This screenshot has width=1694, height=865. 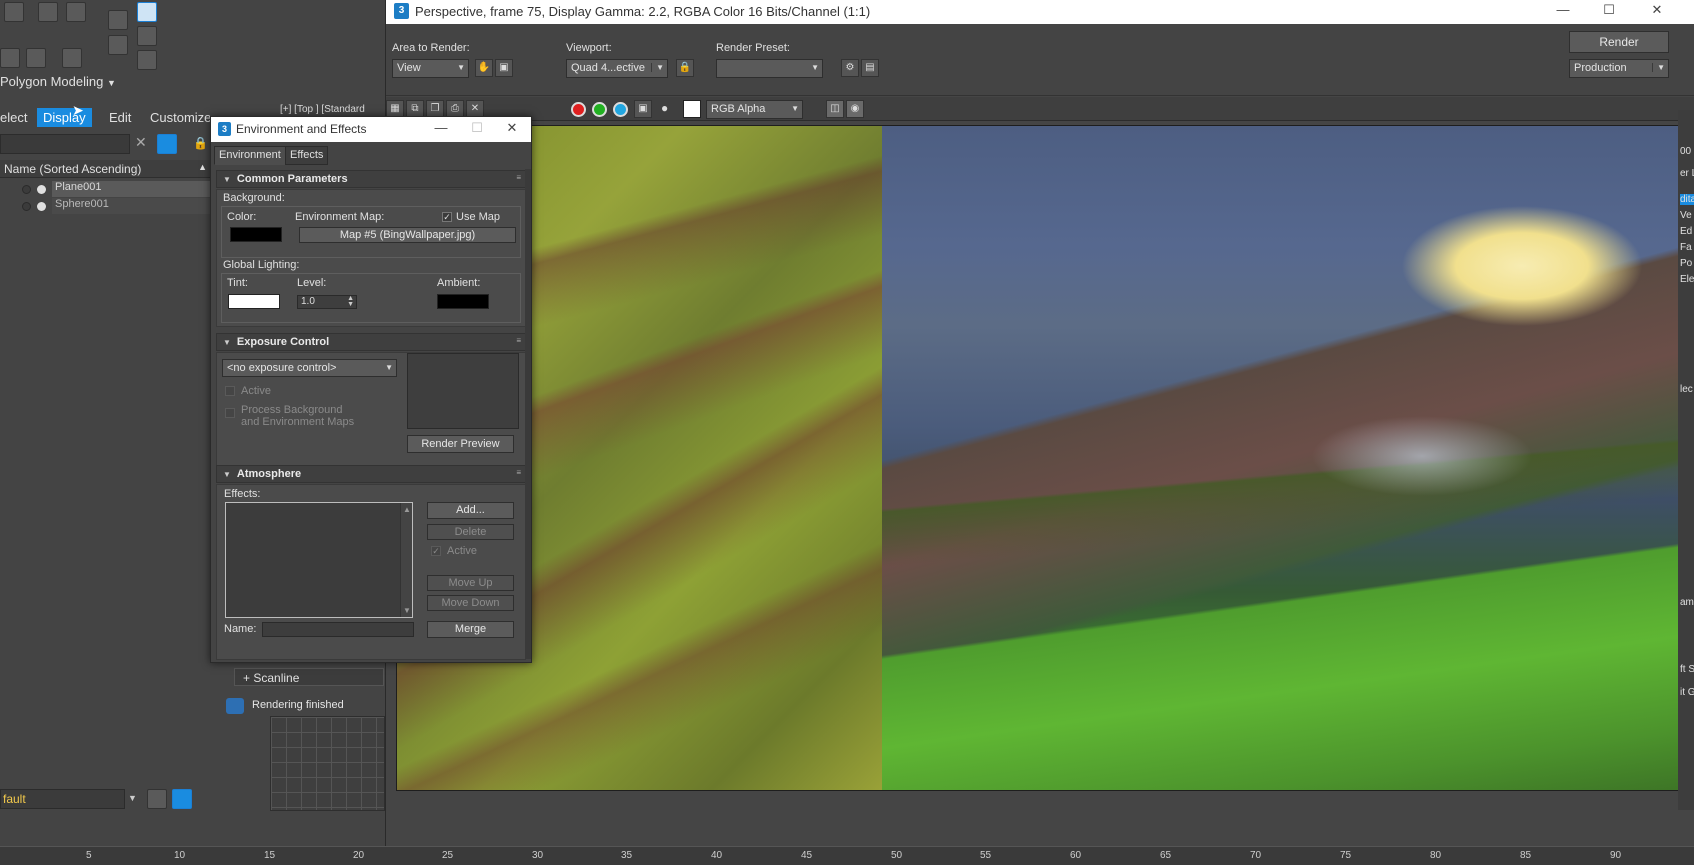 What do you see at coordinates (692, 109) in the screenshot?
I see `swatch-icon` at bounding box center [692, 109].